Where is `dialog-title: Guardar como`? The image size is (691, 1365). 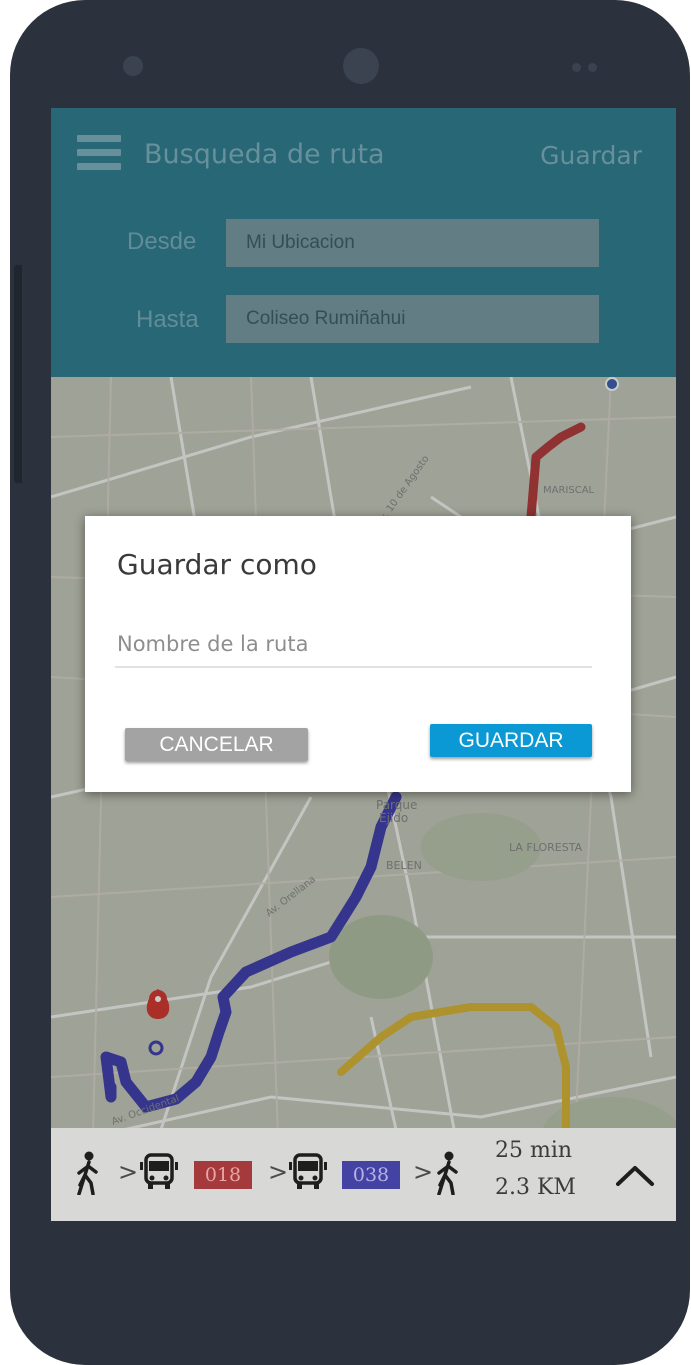
dialog-title: Guardar como is located at coordinates (217, 564).